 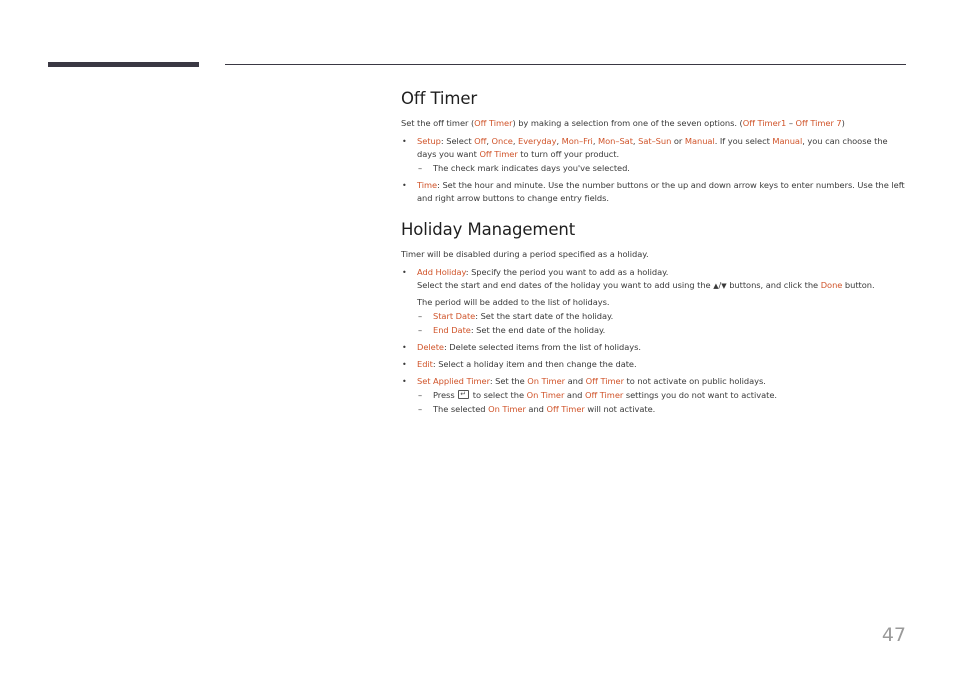 I want to click on text: : Set the start date of the holiday., so click(x=544, y=316).